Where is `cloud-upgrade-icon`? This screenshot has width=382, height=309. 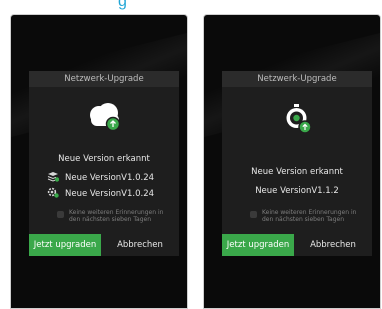
cloud-upgrade-icon is located at coordinates (104, 119).